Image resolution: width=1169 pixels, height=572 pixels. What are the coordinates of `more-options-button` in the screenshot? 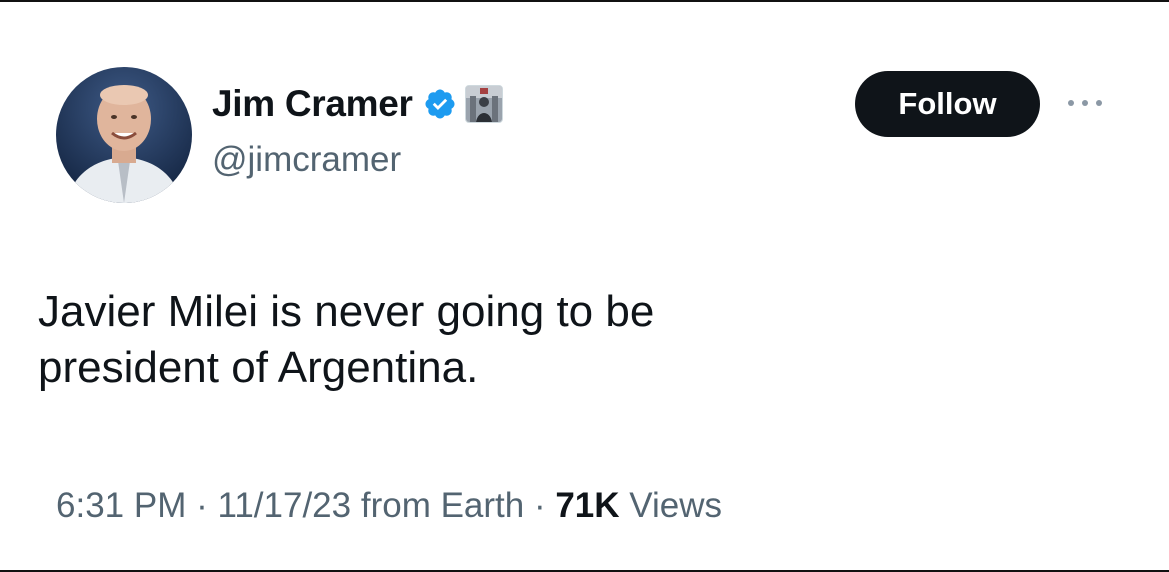 It's located at (1085, 103).